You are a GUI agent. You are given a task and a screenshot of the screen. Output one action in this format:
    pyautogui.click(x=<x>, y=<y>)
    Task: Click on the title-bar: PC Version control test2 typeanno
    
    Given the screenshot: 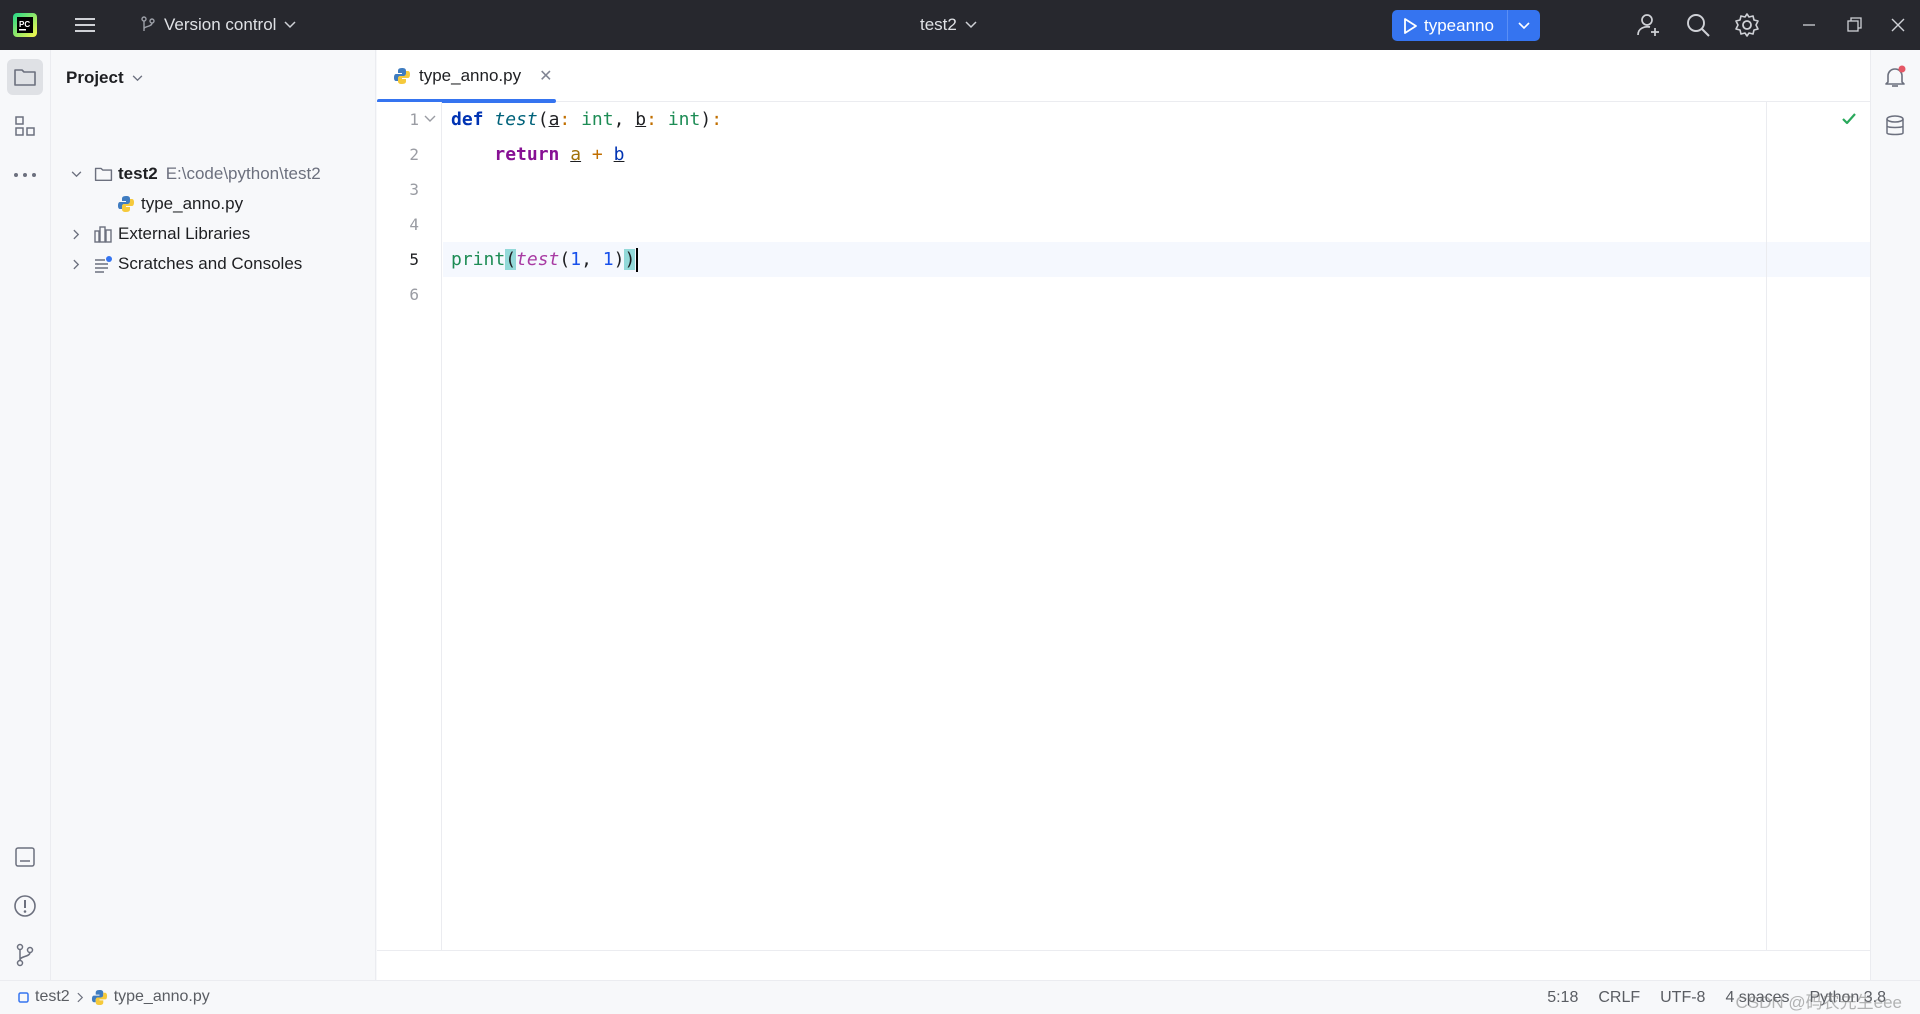 What is the action you would take?
    pyautogui.click(x=960, y=25)
    